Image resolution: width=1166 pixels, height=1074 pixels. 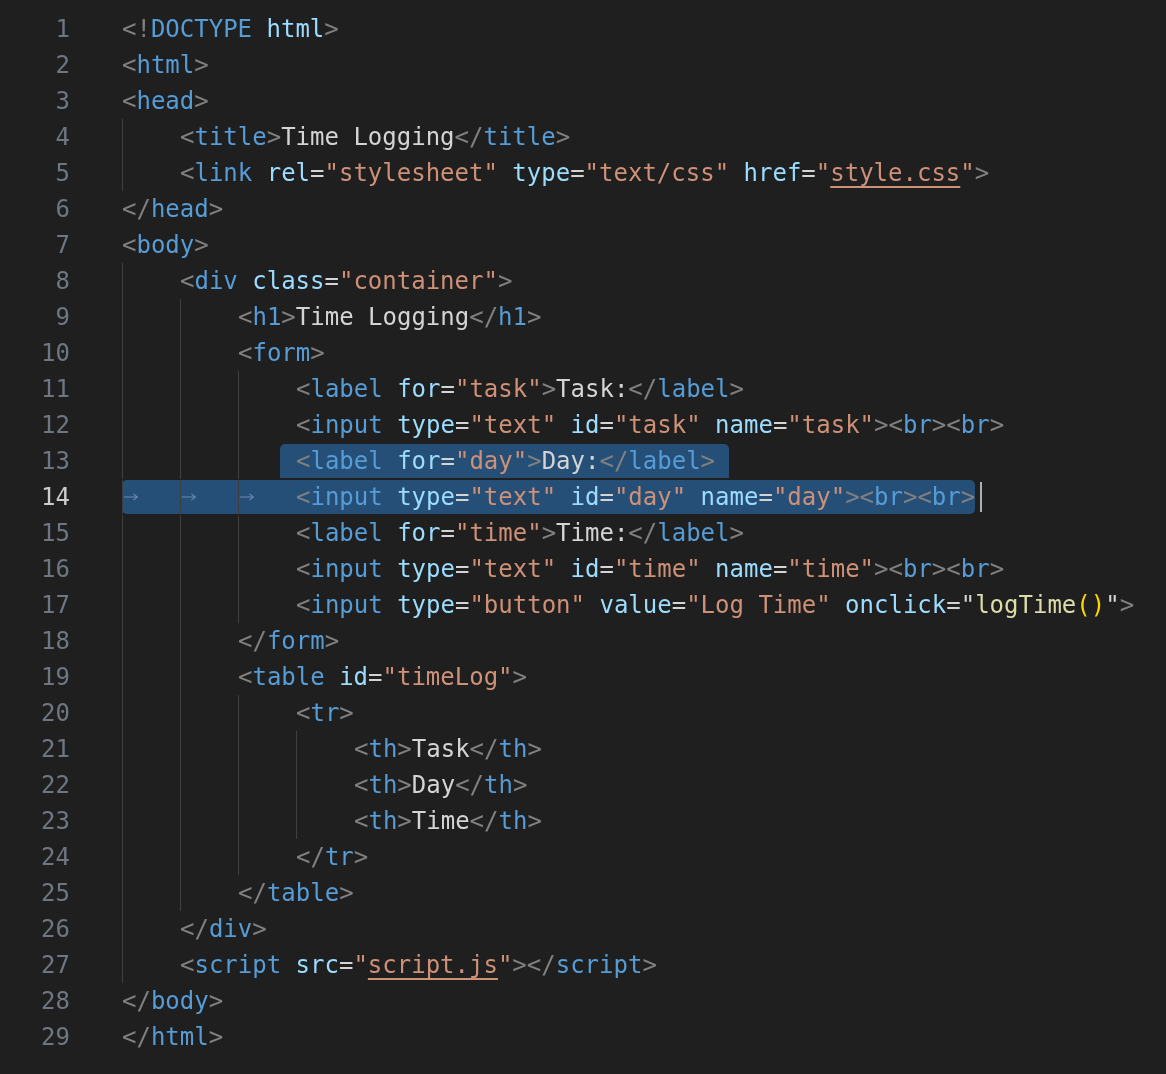 I want to click on code-line: <input type="button" value="Log Time" onclick="logTime()">, so click(x=715, y=605).